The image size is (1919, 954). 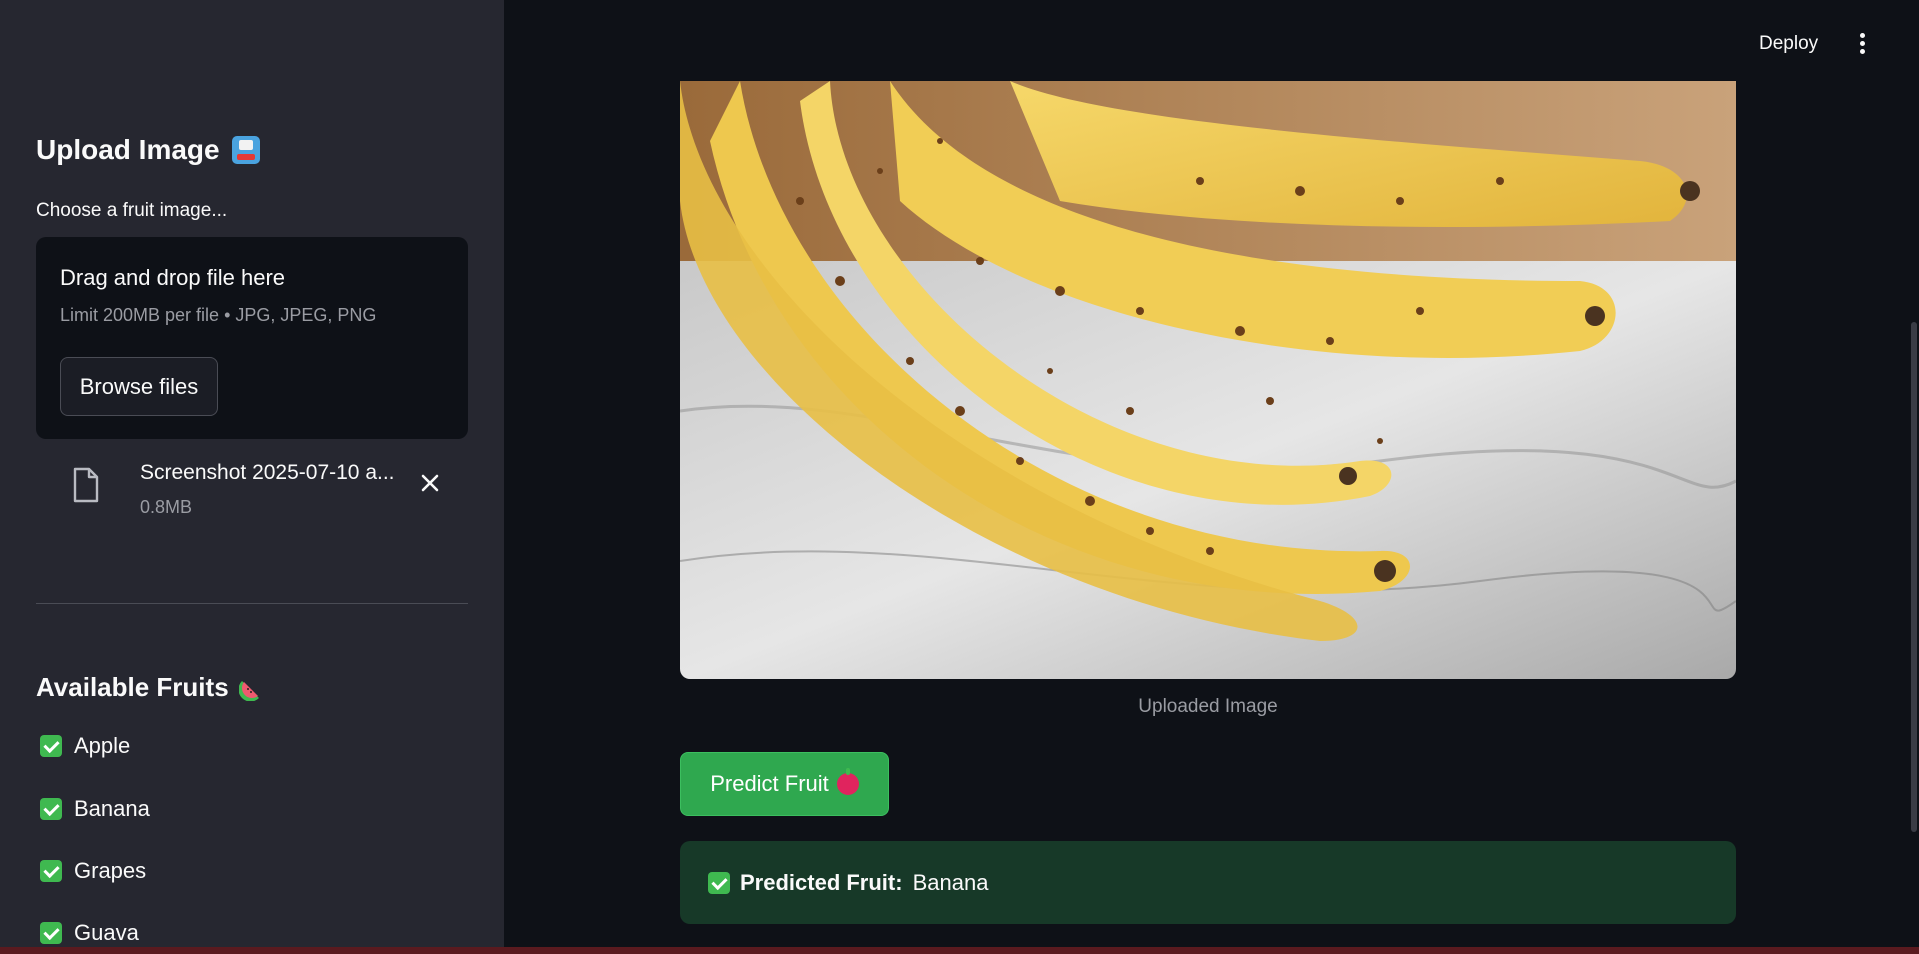 I want to click on file-icon, so click(x=86, y=485).